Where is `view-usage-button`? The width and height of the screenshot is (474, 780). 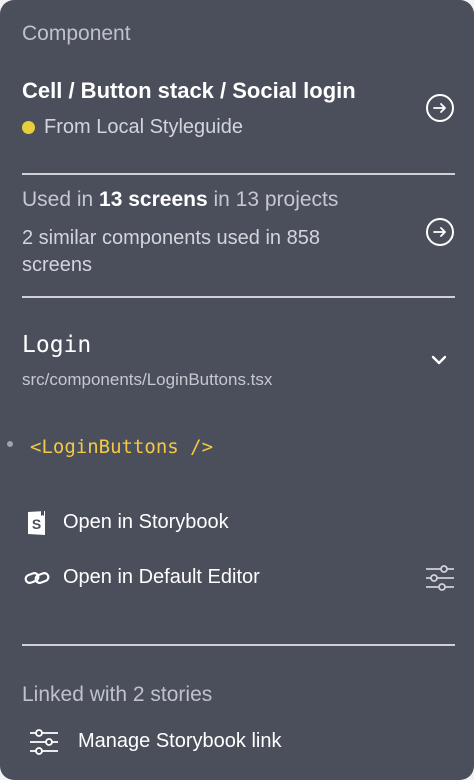
view-usage-button is located at coordinates (440, 232).